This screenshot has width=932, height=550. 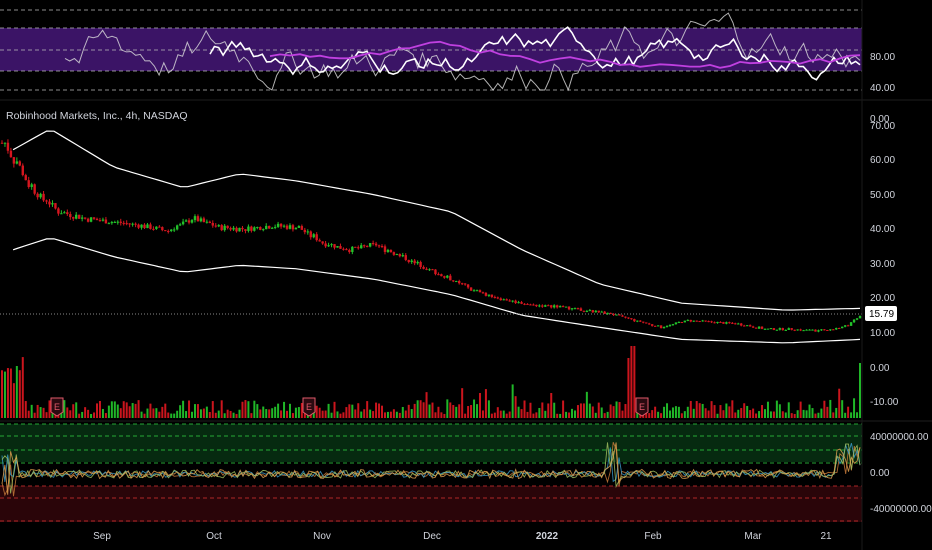 I want to click on time-tick-label: Feb, so click(x=653, y=536).